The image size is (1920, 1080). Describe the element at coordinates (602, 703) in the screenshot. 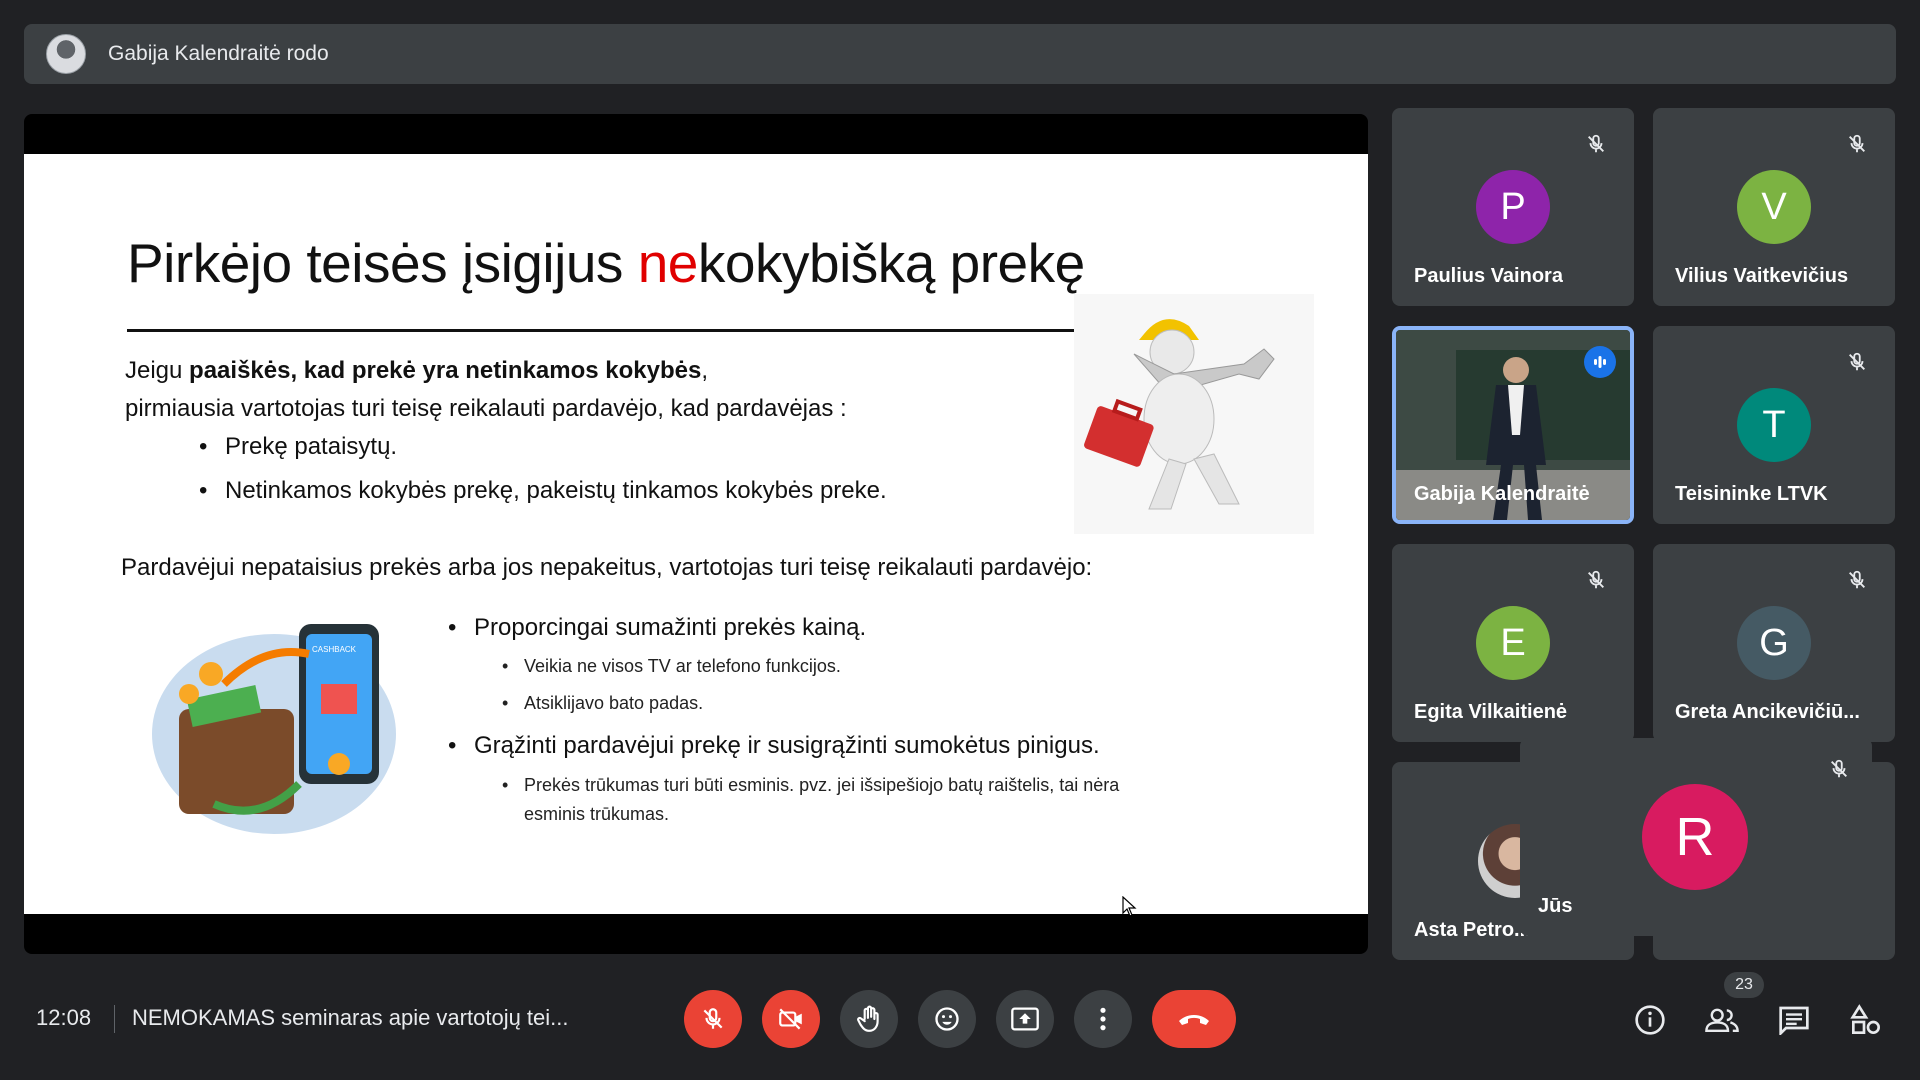

I see `slide-sub-bullet: Atsiklijavo bato padas.` at that location.